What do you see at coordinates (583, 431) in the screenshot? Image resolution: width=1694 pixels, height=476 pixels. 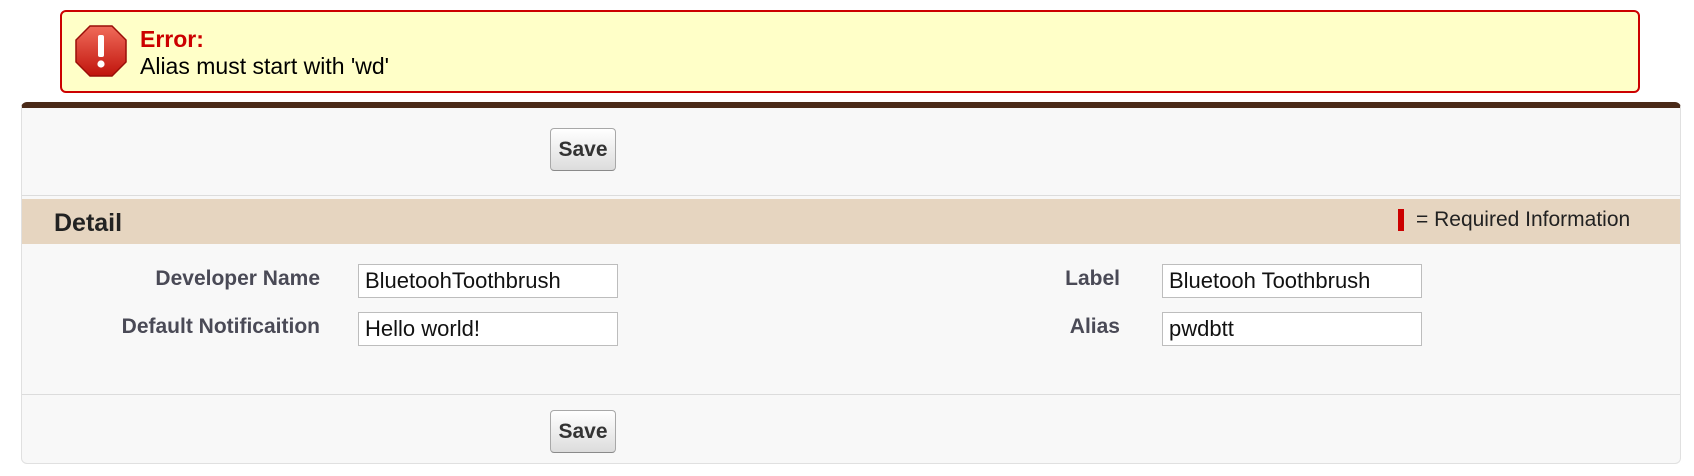 I see `save-button-bottom: Save` at bounding box center [583, 431].